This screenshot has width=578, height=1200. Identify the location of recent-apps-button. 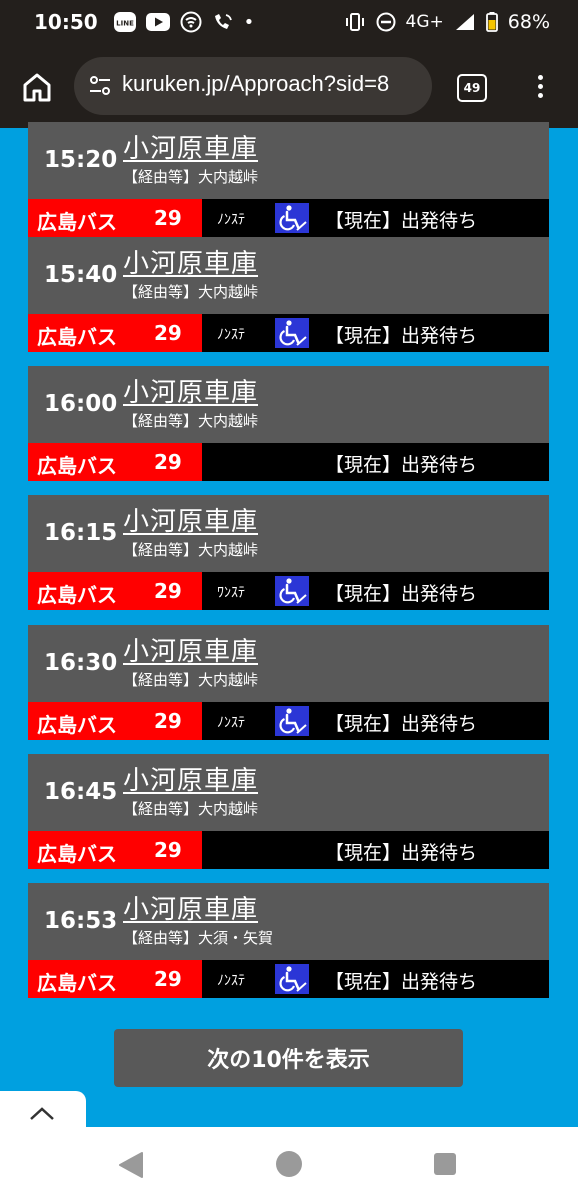
(445, 1164).